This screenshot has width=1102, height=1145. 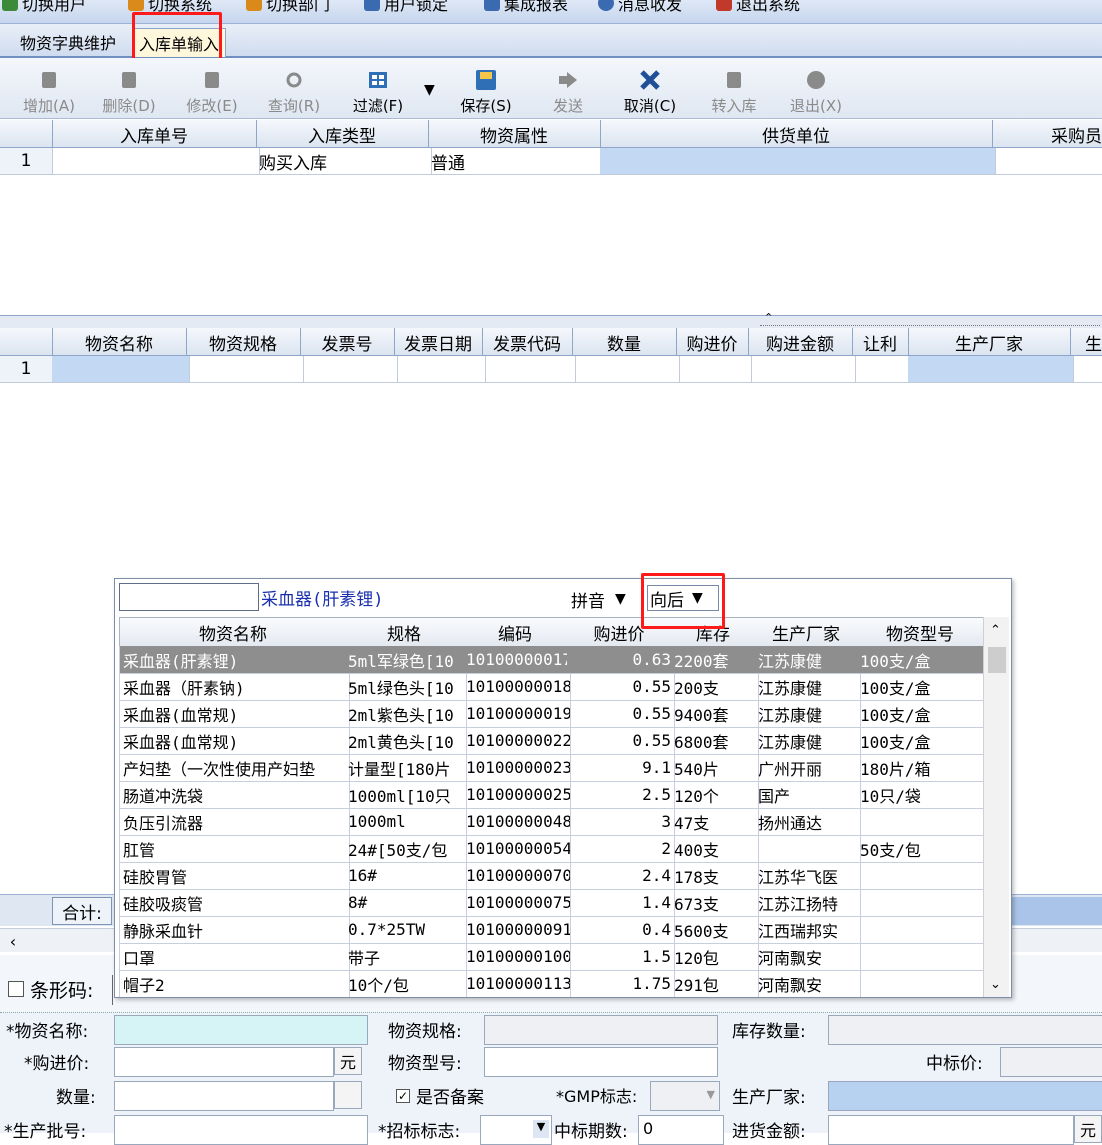 I want to click on material-name-field, so click(x=241, y=1030).